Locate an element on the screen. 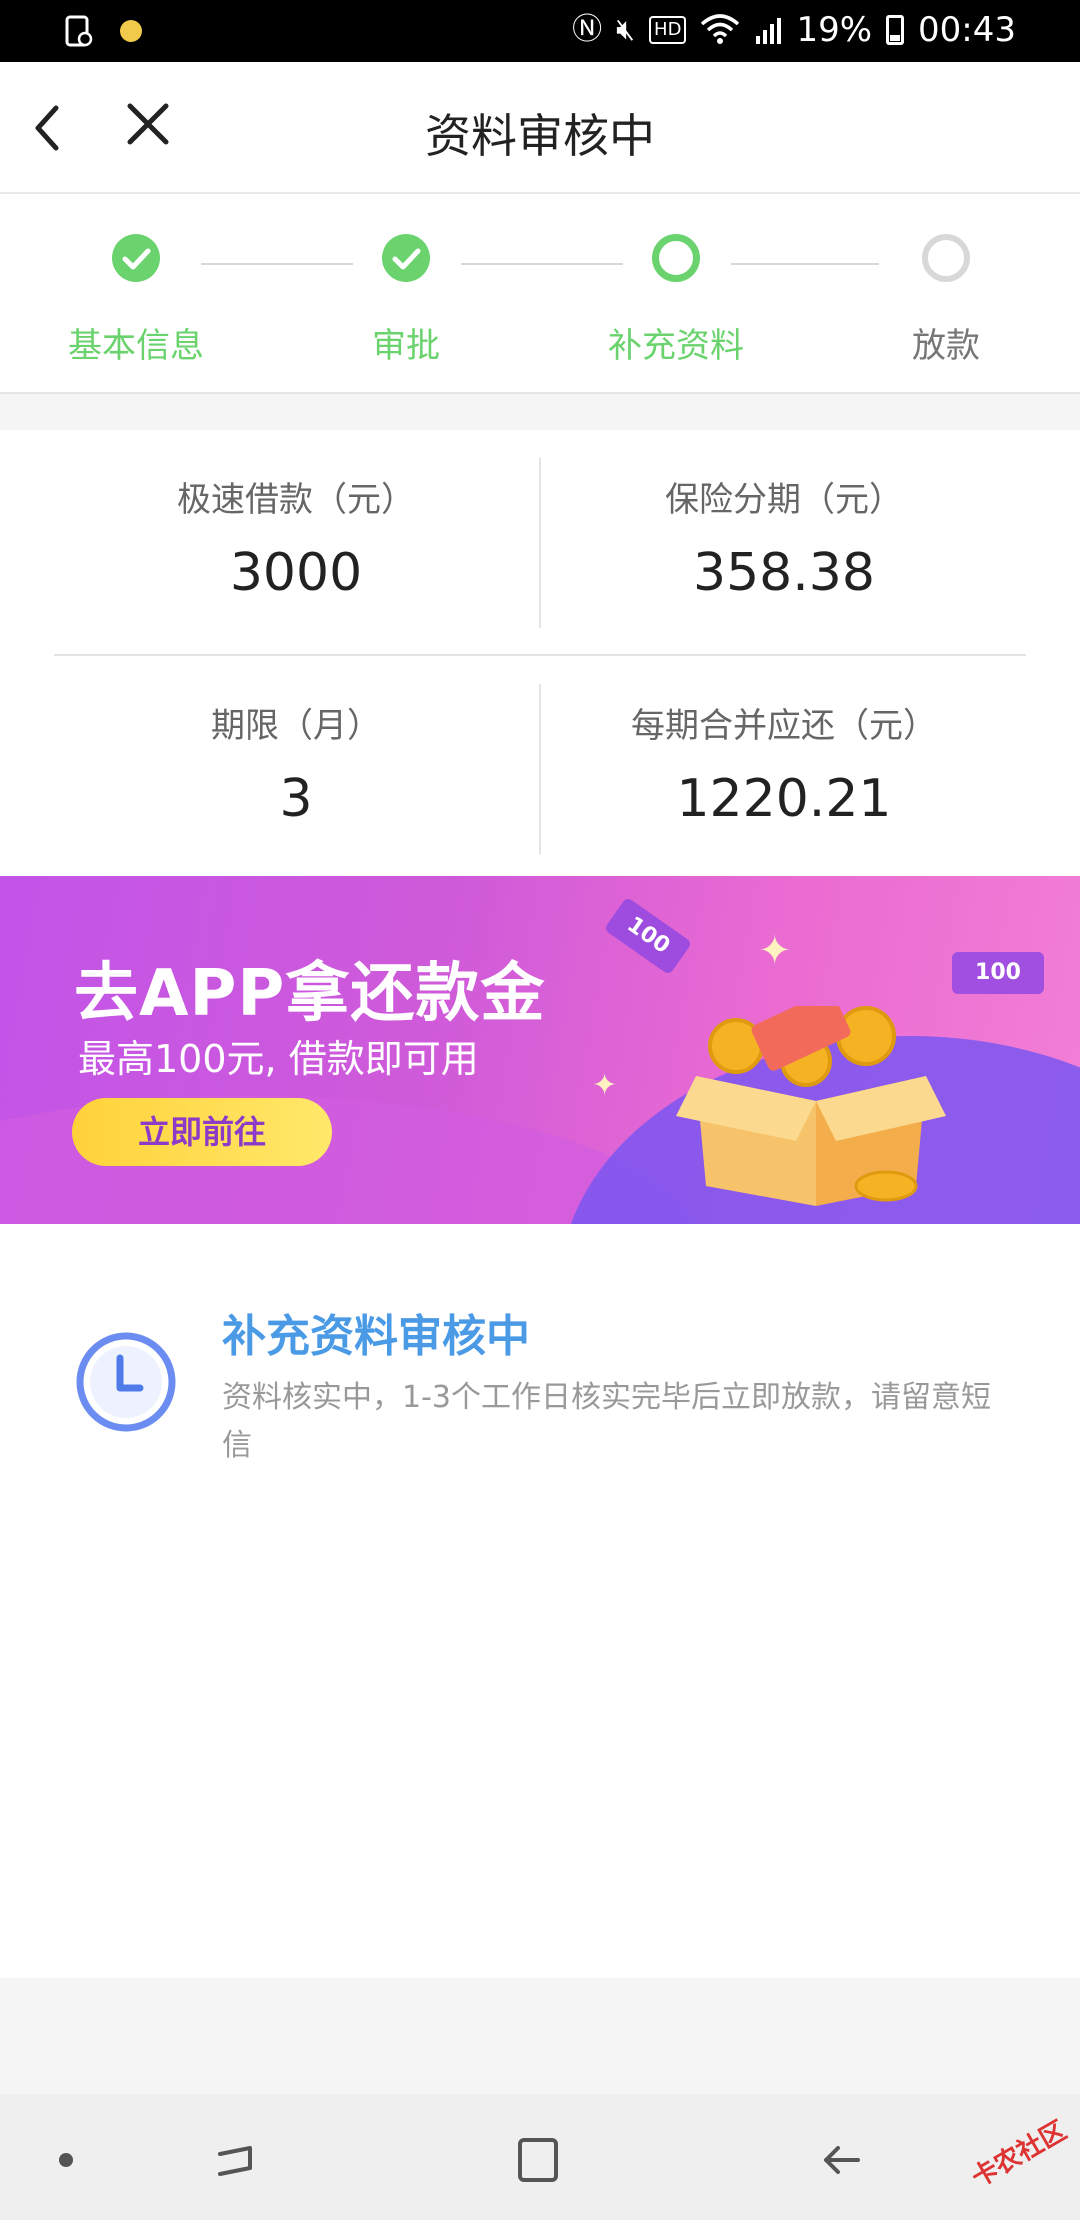 The width and height of the screenshot is (1080, 2220). status-left is located at coordinates (103, 31).